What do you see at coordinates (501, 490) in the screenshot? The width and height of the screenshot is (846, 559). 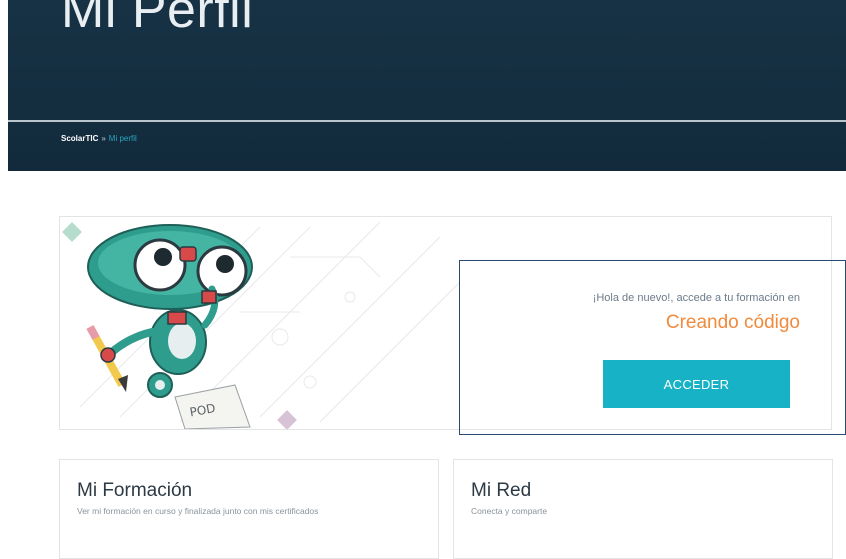 I see `mi-red-title: Mi Red` at bounding box center [501, 490].